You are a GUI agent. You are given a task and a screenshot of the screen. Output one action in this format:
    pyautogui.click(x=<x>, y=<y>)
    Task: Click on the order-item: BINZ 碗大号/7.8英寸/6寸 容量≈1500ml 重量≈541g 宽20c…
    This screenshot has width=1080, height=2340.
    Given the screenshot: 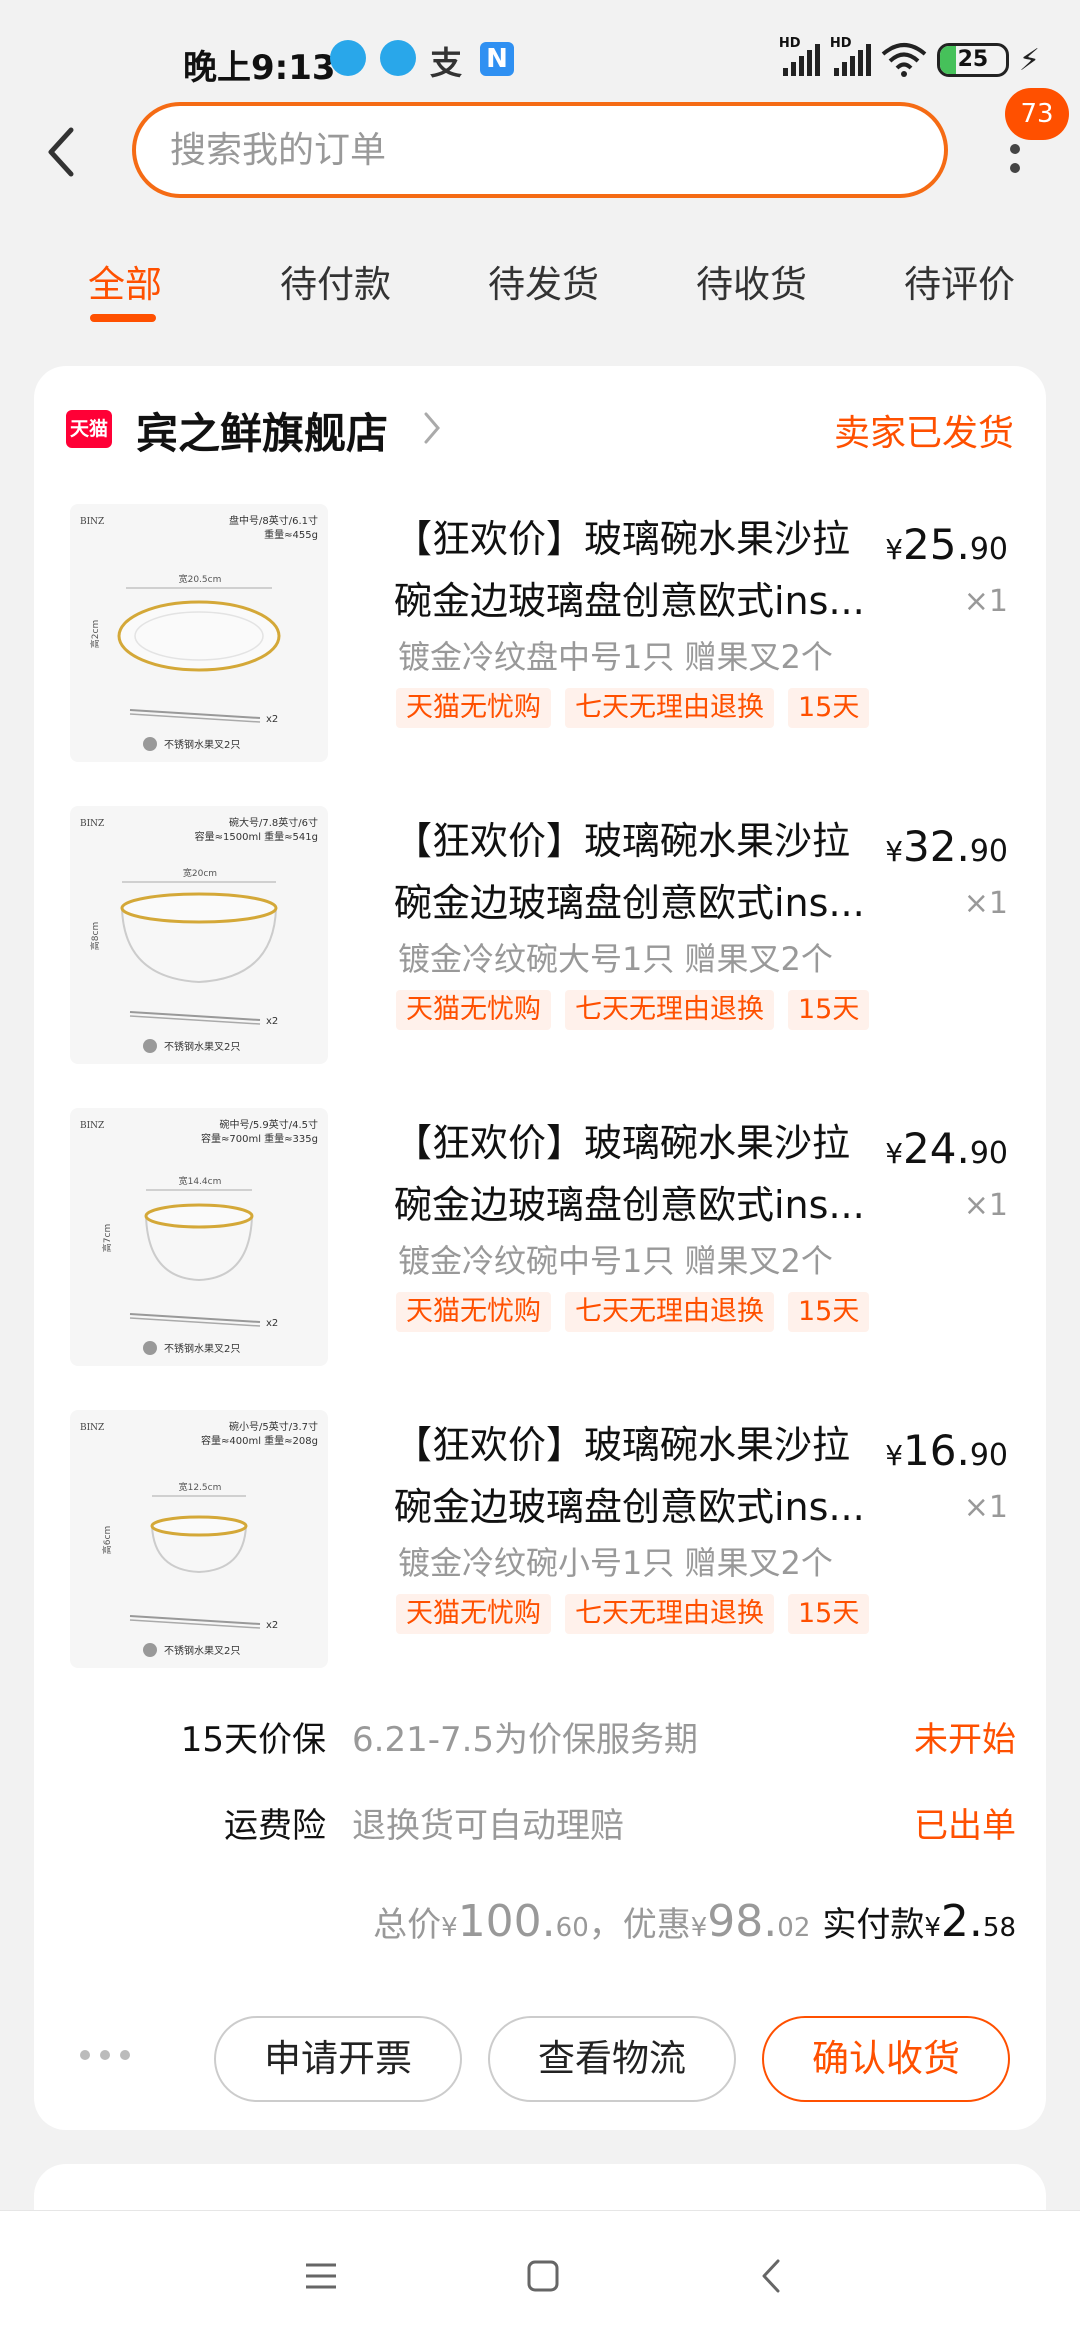 What is the action you would take?
    pyautogui.click(x=550, y=937)
    